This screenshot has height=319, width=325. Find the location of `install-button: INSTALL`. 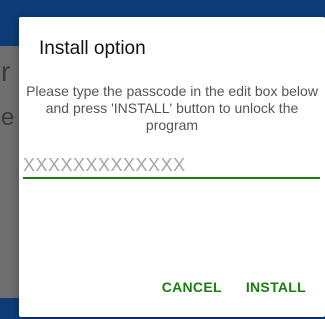

install-button: INSTALL is located at coordinates (276, 287).